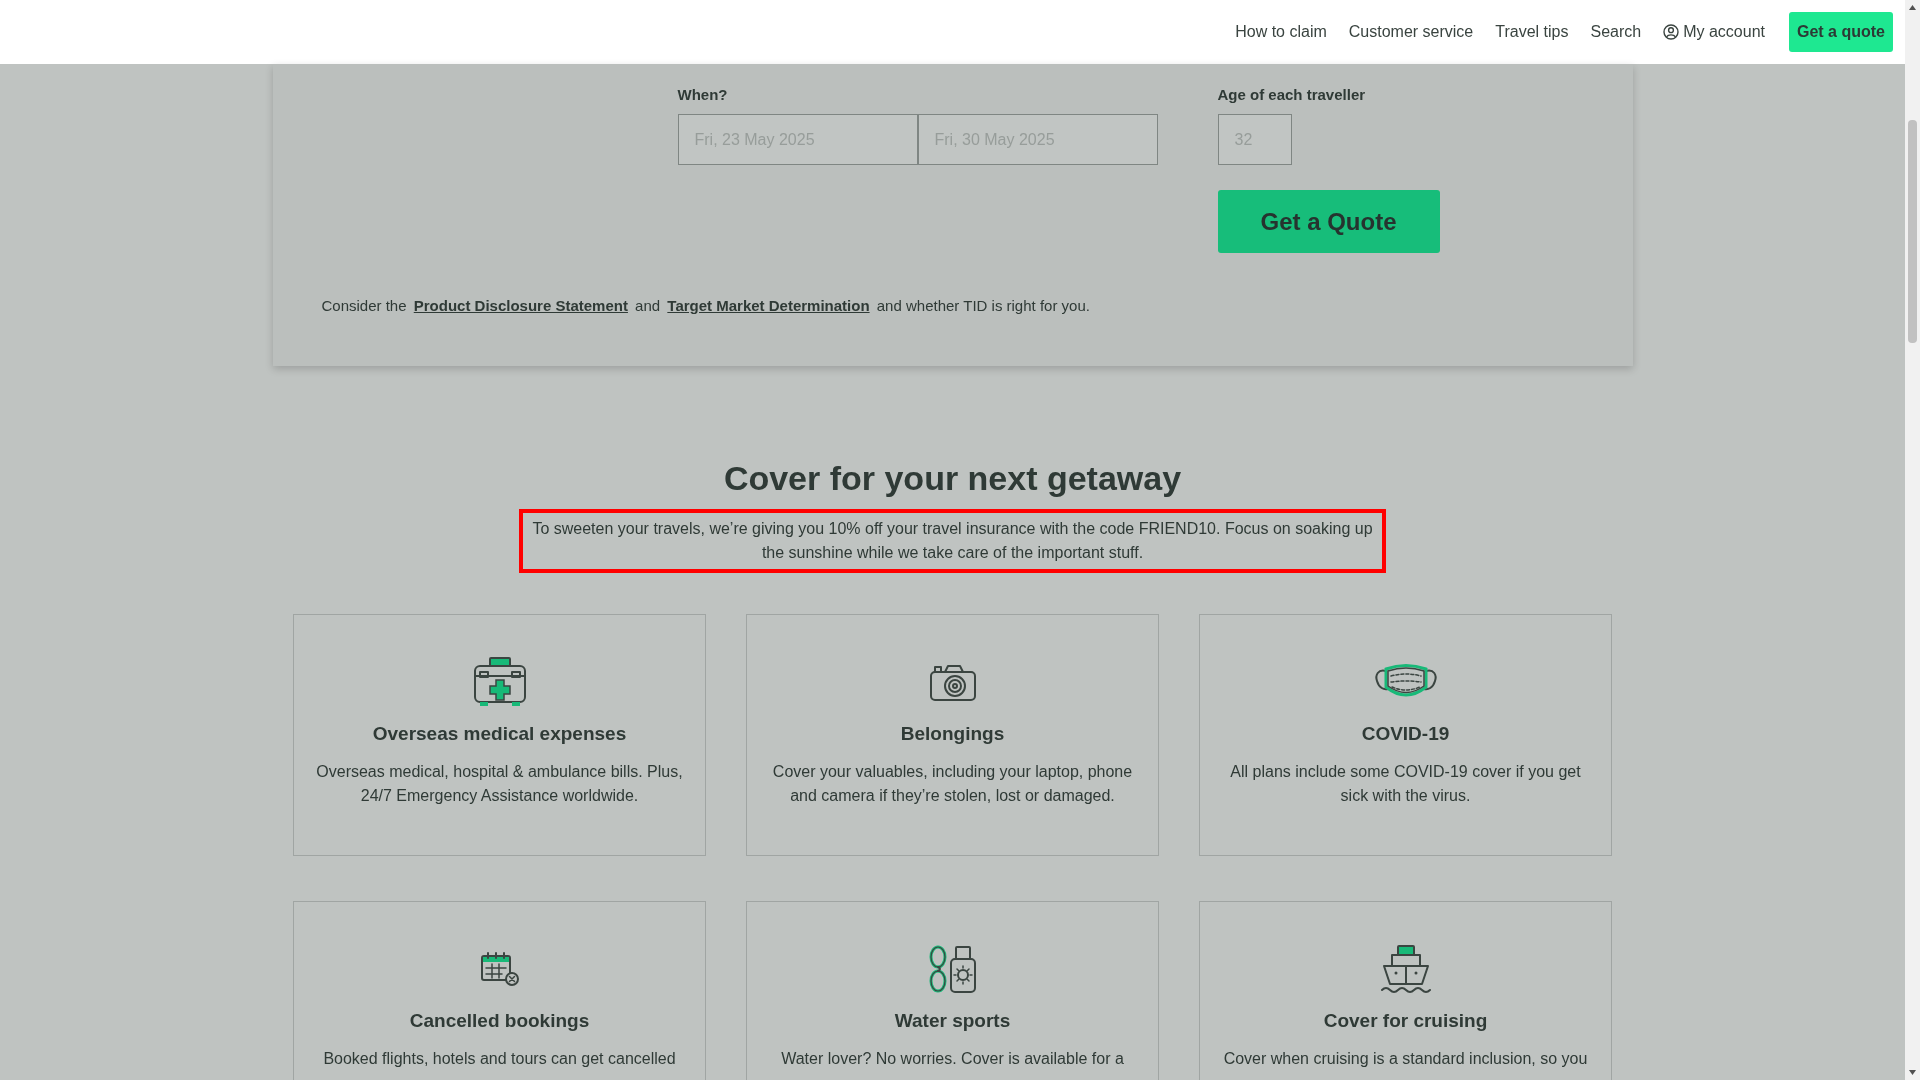 This screenshot has width=1920, height=1080. Describe the element at coordinates (1616, 32) in the screenshot. I see `nav-link: Search` at that location.